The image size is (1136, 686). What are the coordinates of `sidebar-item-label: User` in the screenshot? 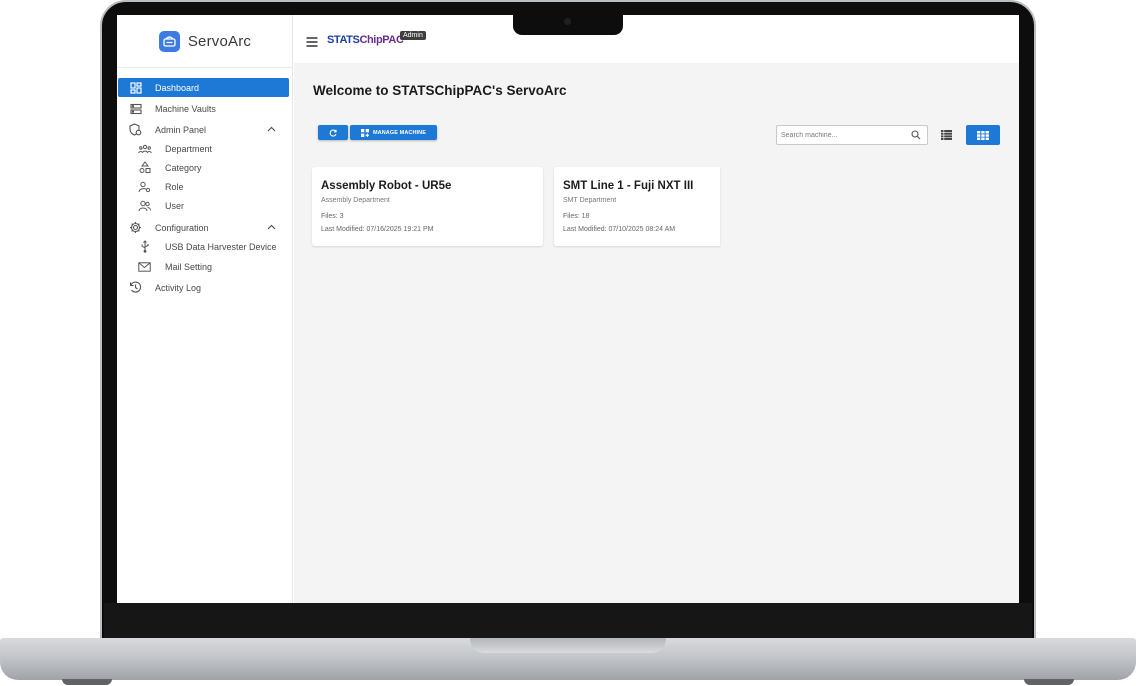 It's located at (175, 206).